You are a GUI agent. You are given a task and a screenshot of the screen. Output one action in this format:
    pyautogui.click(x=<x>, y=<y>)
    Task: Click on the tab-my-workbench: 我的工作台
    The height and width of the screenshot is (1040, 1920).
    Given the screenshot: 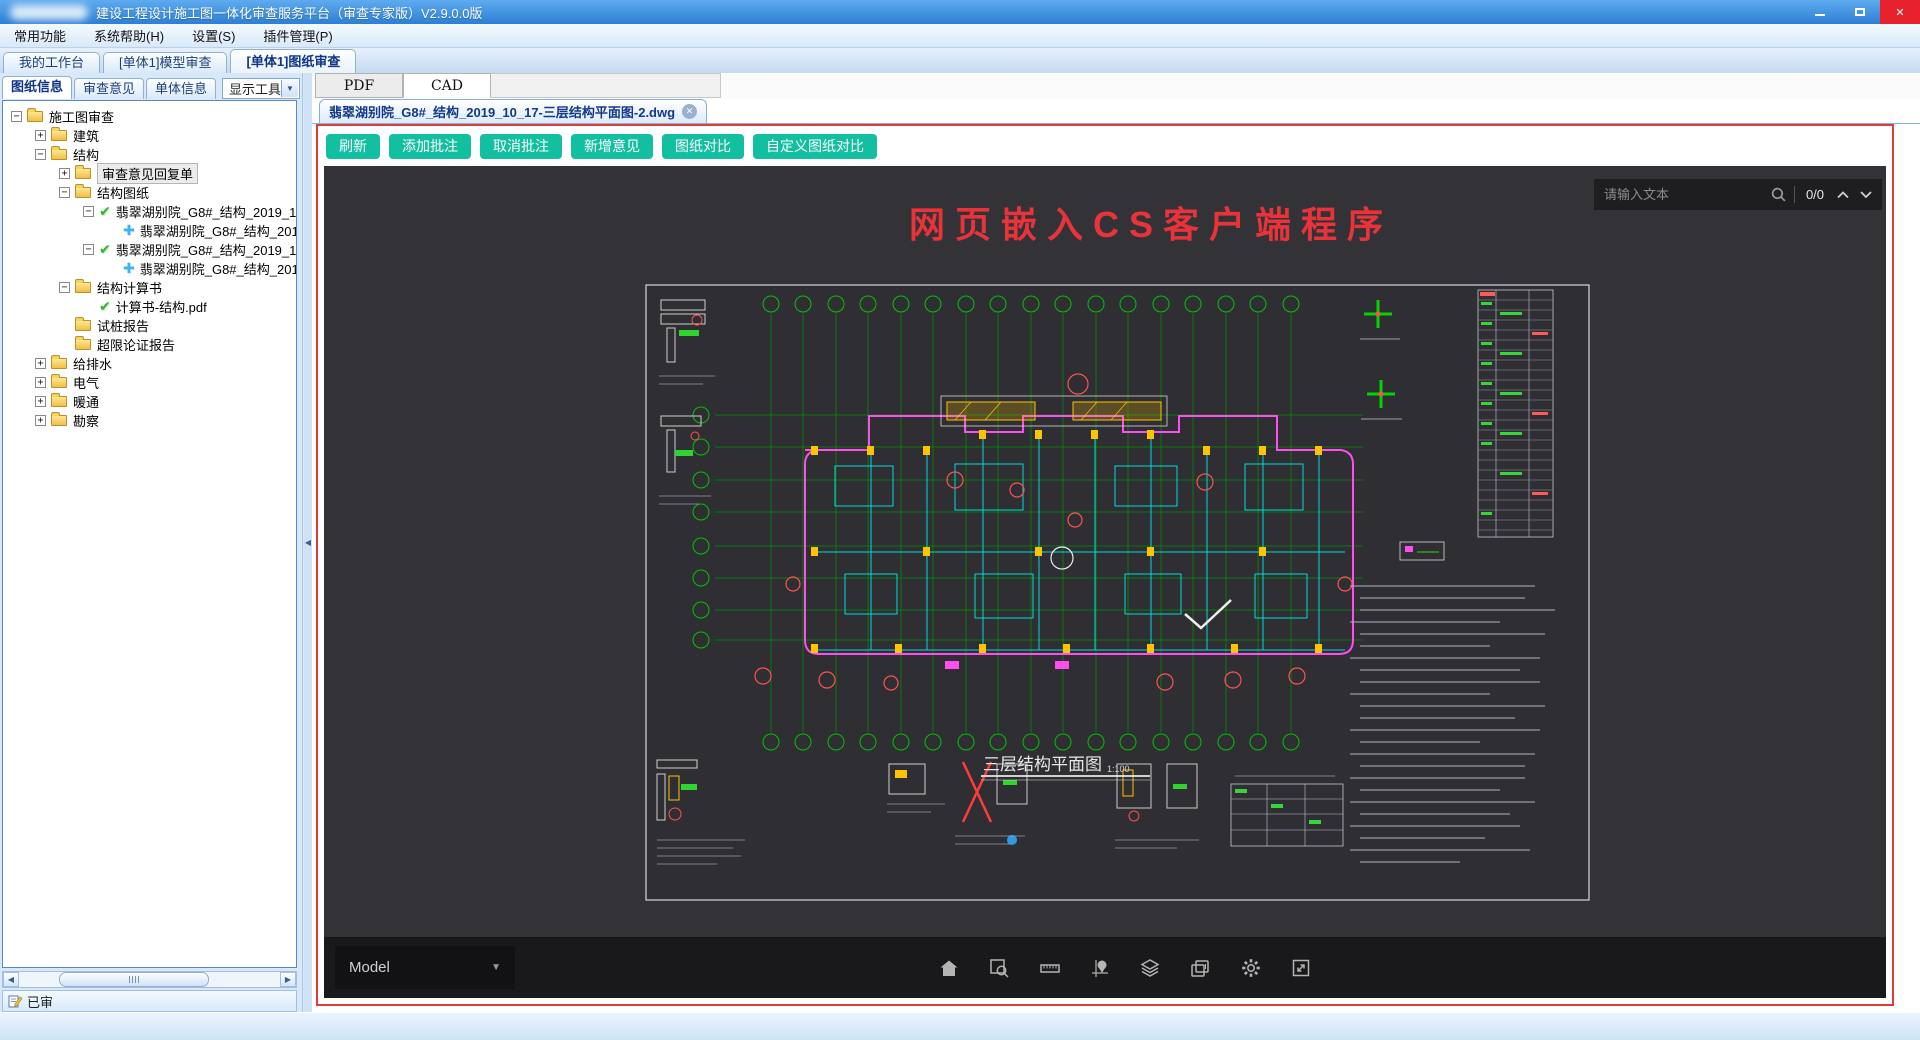 What is the action you would take?
    pyautogui.click(x=52, y=62)
    